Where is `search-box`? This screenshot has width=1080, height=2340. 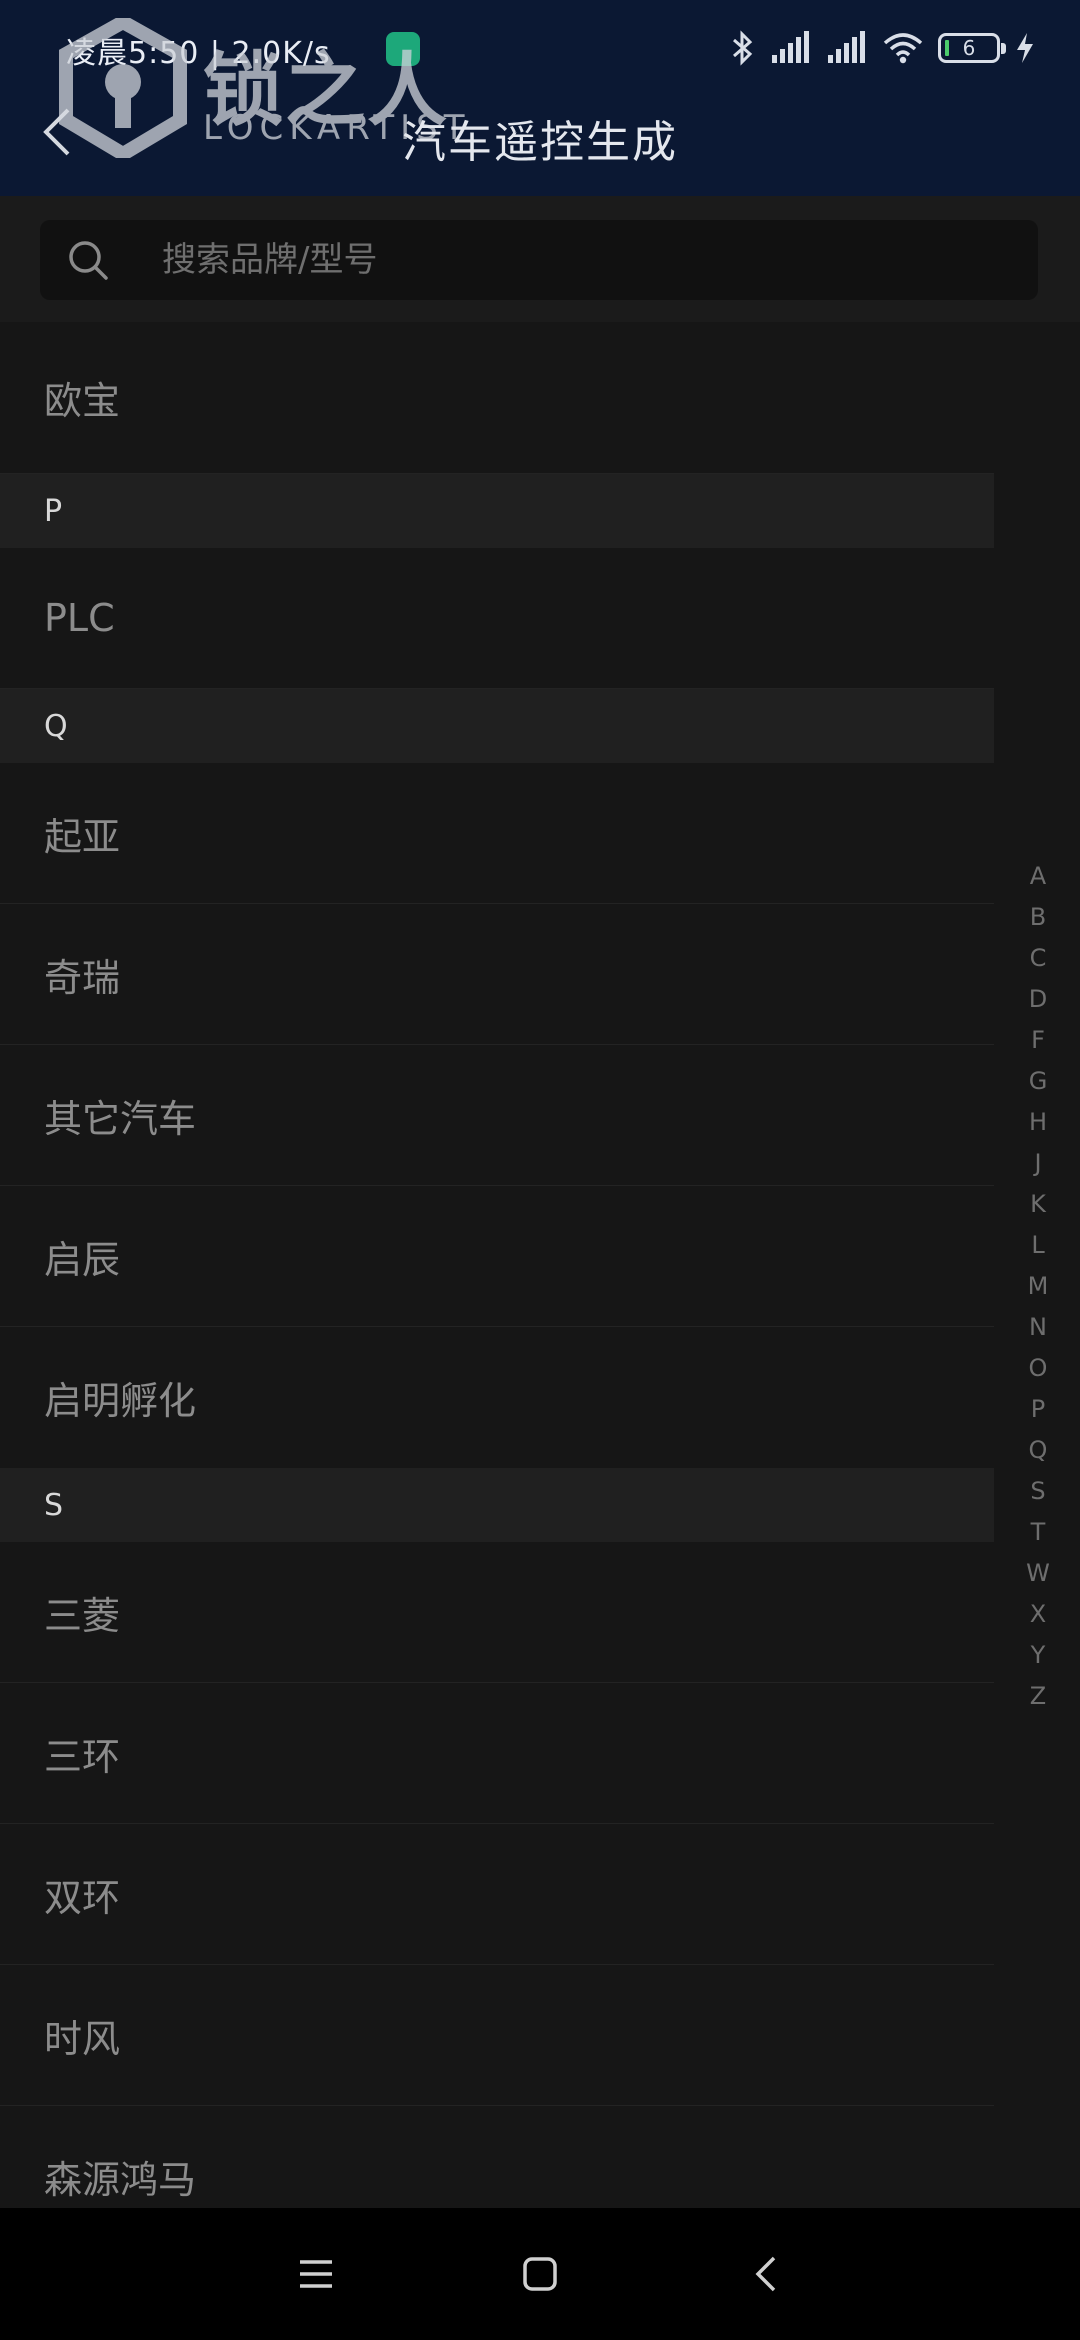 search-box is located at coordinates (539, 260).